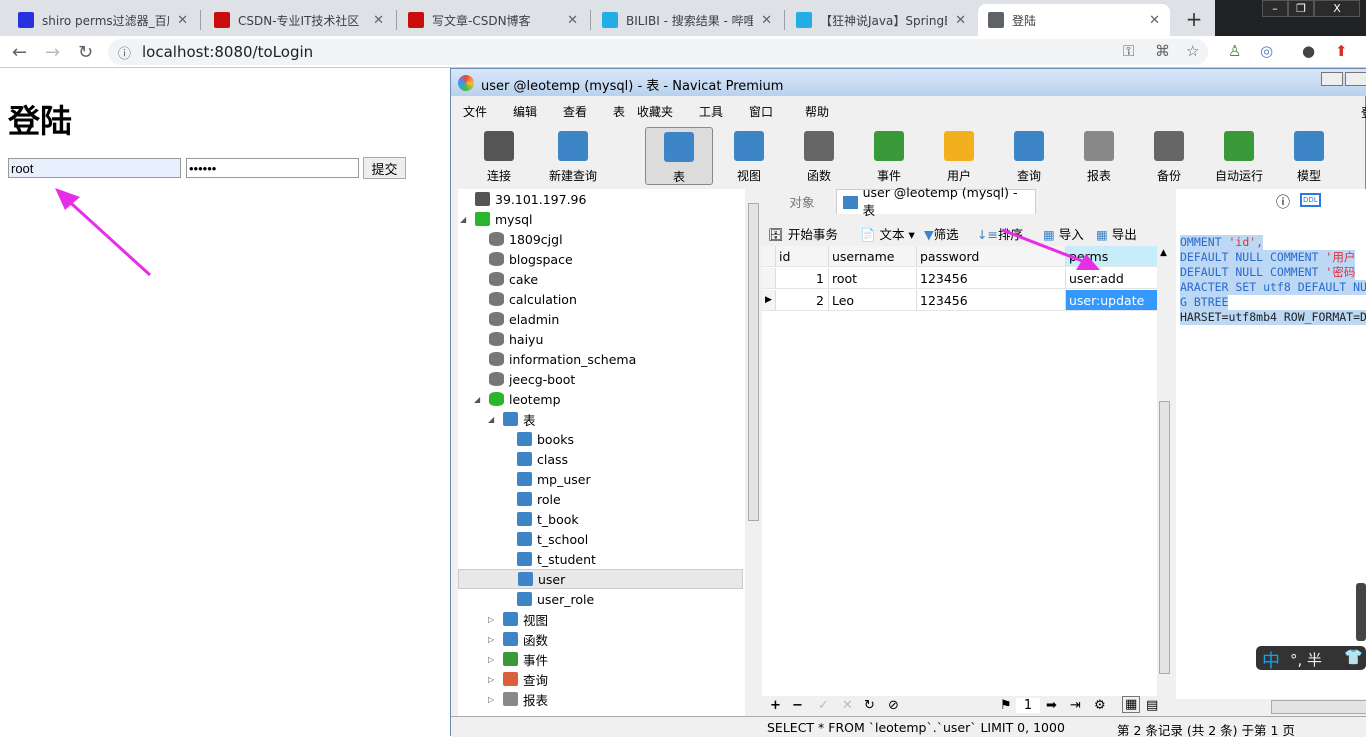  What do you see at coordinates (1239, 156) in the screenshot?
I see `toolbar-button: 自动运行` at bounding box center [1239, 156].